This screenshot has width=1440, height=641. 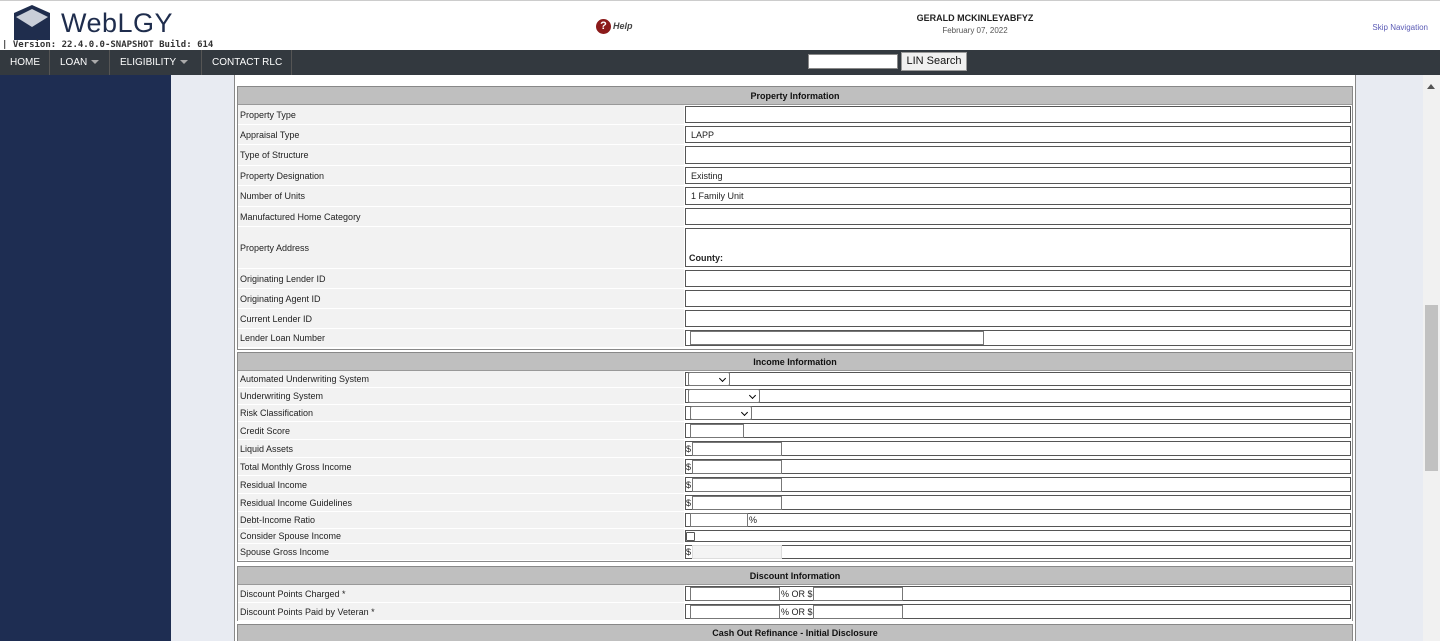 What do you see at coordinates (737, 552) in the screenshot?
I see `spouse-gross-income-input` at bounding box center [737, 552].